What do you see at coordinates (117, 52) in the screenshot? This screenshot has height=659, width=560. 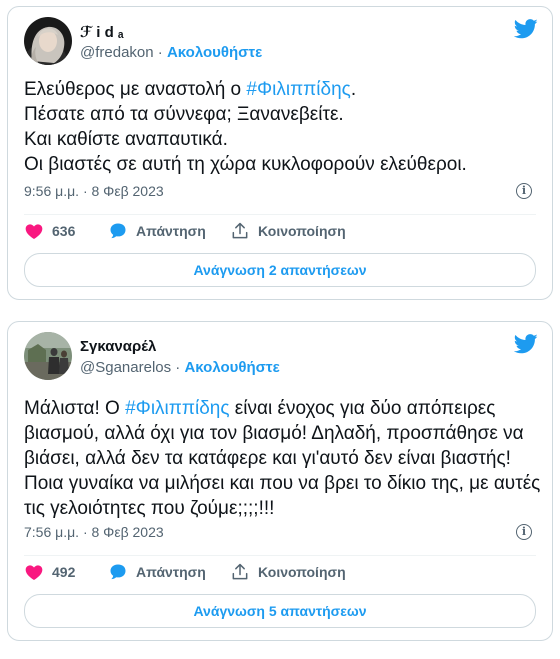 I see `handle: @fredakon` at bounding box center [117, 52].